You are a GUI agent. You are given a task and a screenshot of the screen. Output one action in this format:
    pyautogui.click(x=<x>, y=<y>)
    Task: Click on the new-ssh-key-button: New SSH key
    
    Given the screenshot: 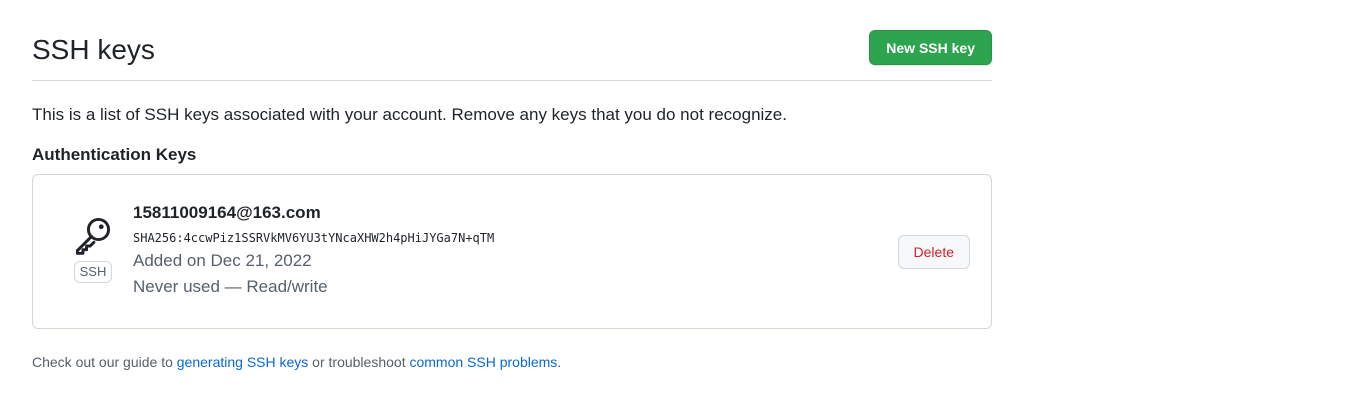 What is the action you would take?
    pyautogui.click(x=930, y=47)
    